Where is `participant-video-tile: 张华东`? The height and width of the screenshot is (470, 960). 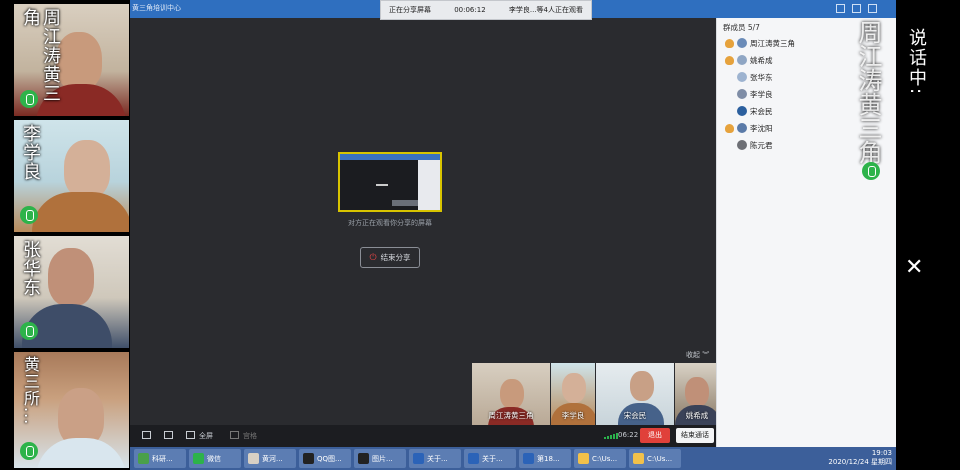
participant-video-tile: 张华东 is located at coordinates (71, 292).